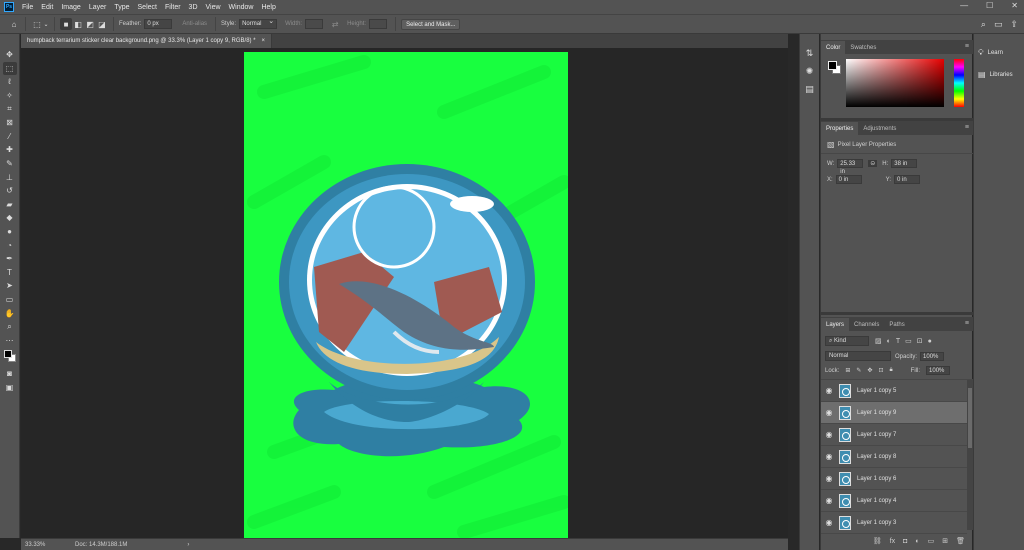 The height and width of the screenshot is (550, 1024). I want to click on share-icon: ⇪, so click(1014, 24).